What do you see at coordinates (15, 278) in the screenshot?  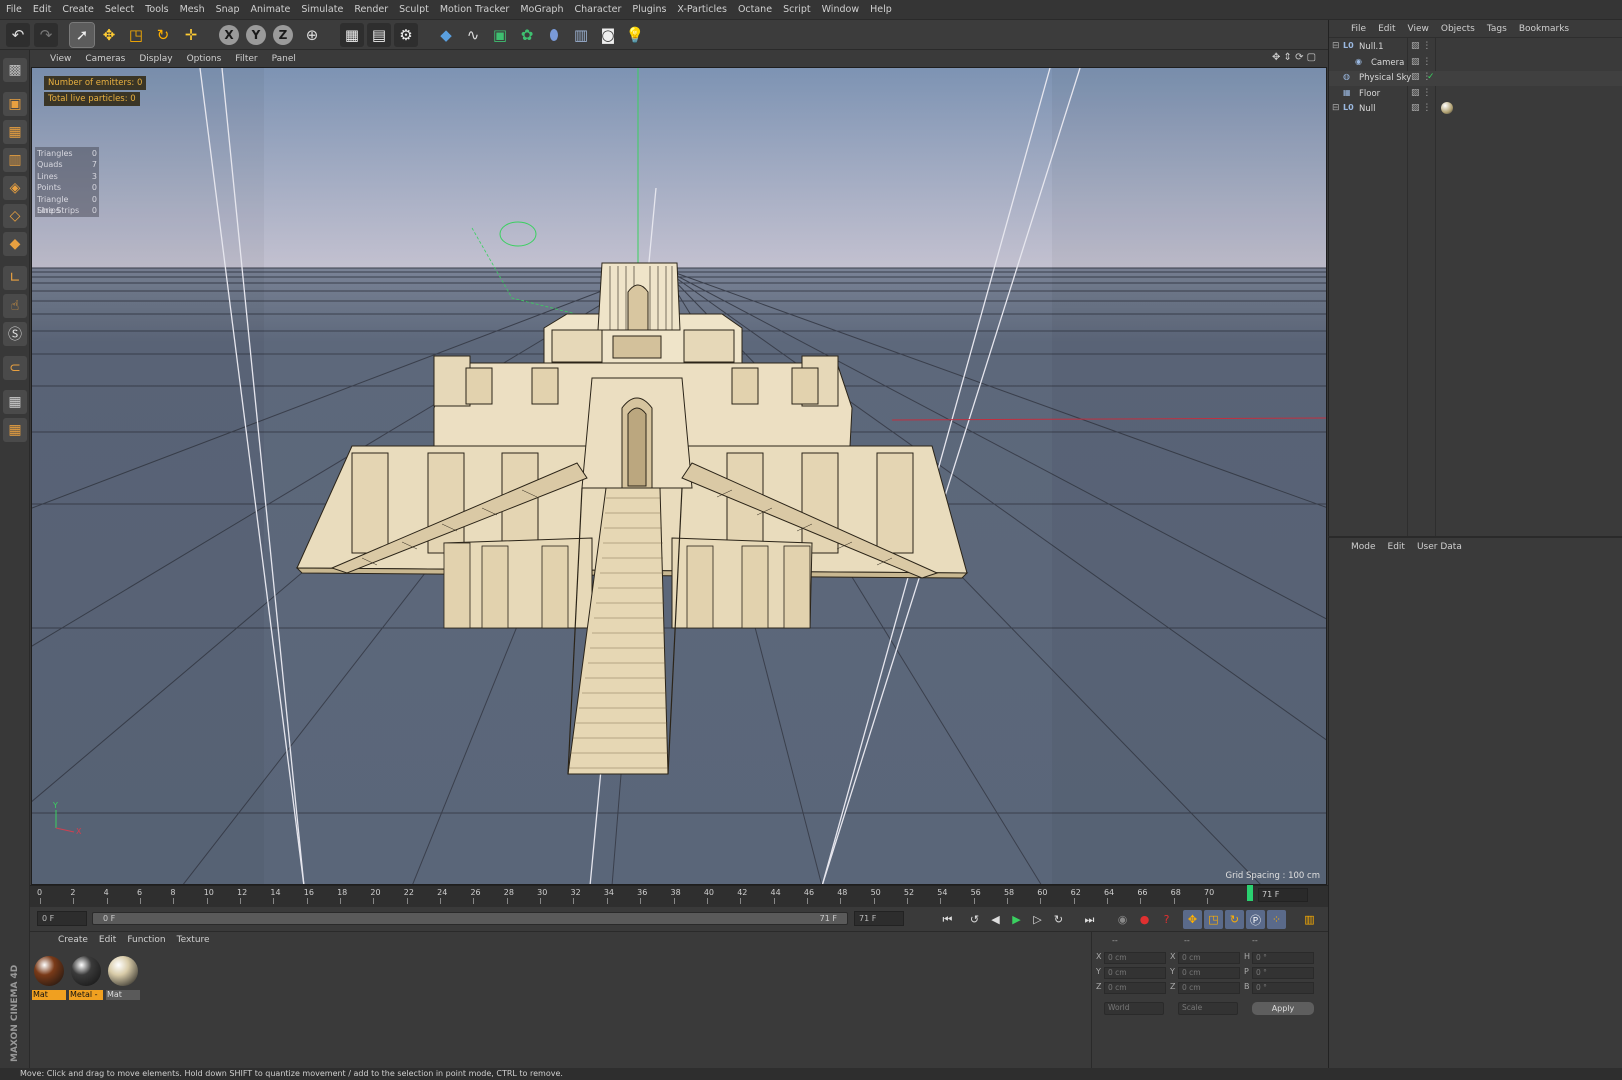 I see `axis-mode-icon: ∟` at bounding box center [15, 278].